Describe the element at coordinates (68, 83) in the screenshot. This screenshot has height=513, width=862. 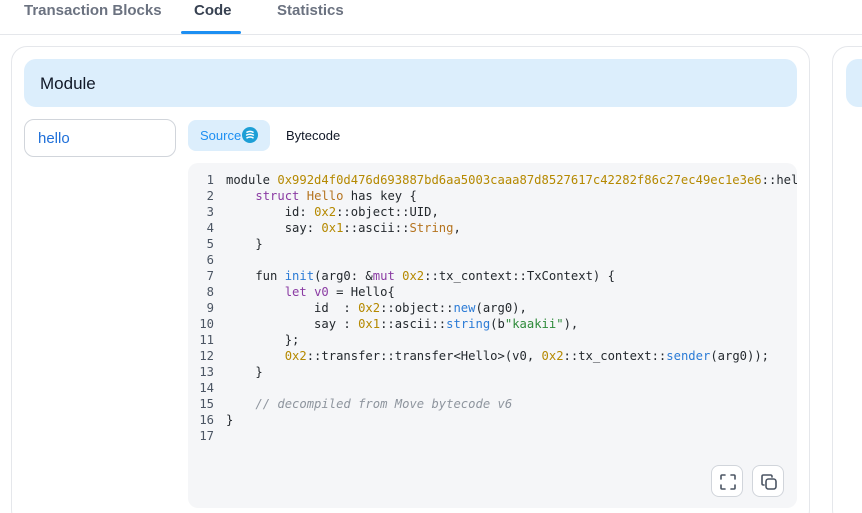
I see `module-title: Module` at that location.